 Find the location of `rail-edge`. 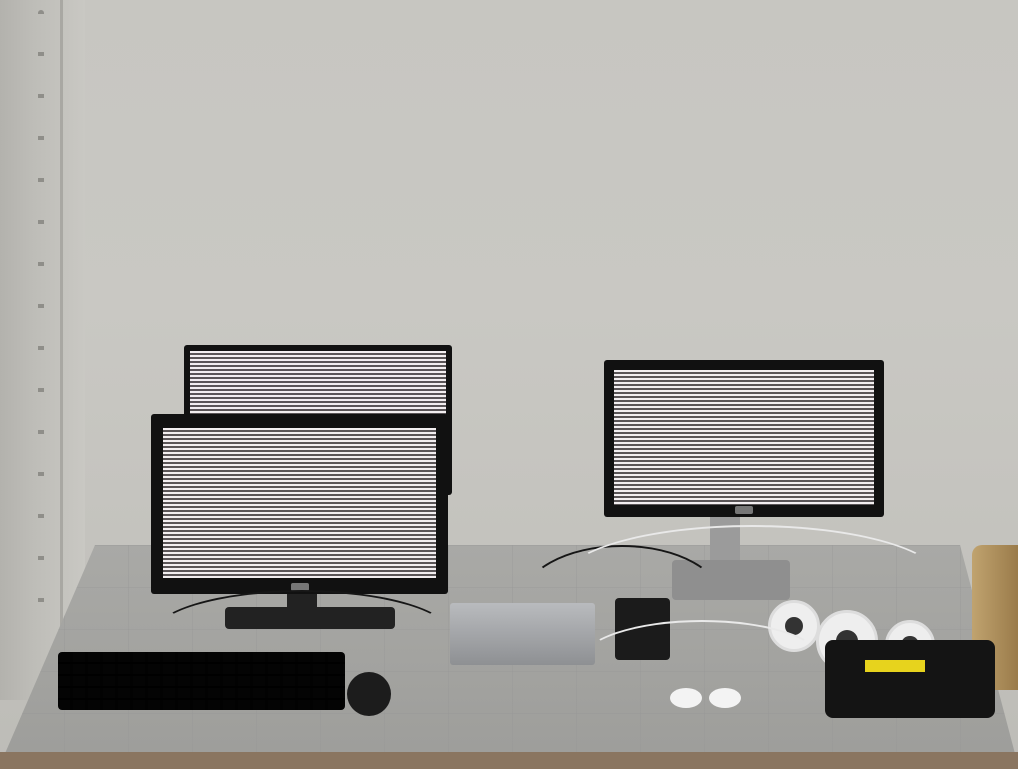

rail-edge is located at coordinates (61, 320).